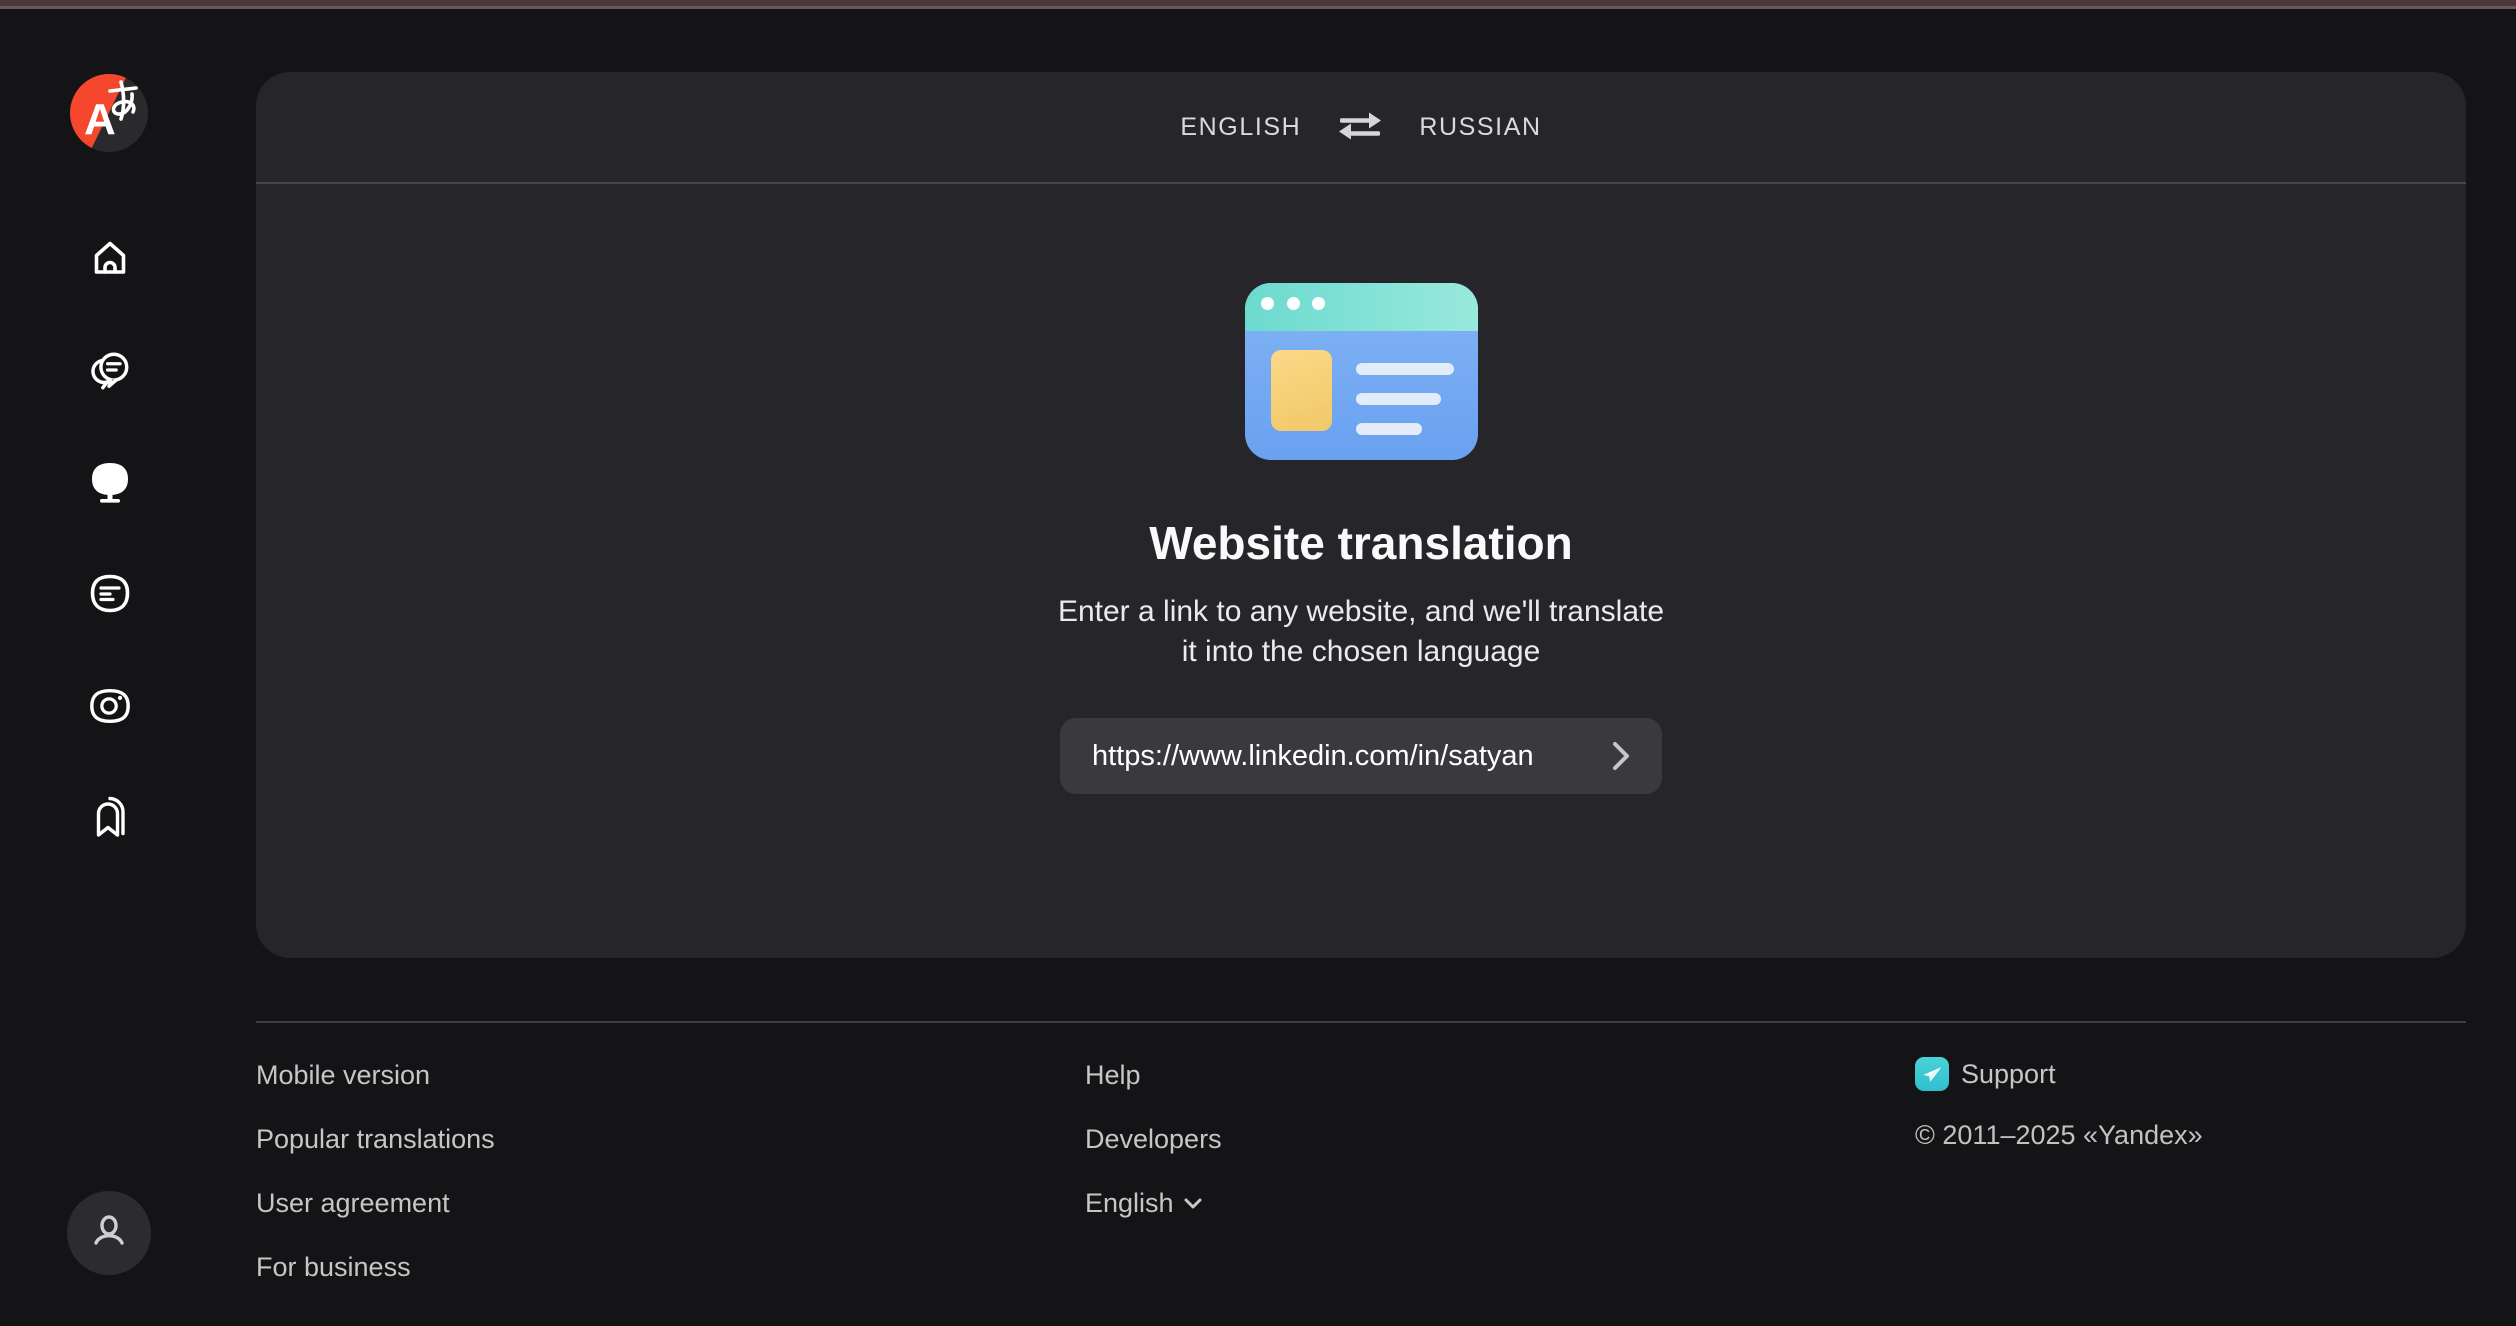 This screenshot has height=1326, width=2516. What do you see at coordinates (1361, 1022) in the screenshot?
I see `footer-divider` at bounding box center [1361, 1022].